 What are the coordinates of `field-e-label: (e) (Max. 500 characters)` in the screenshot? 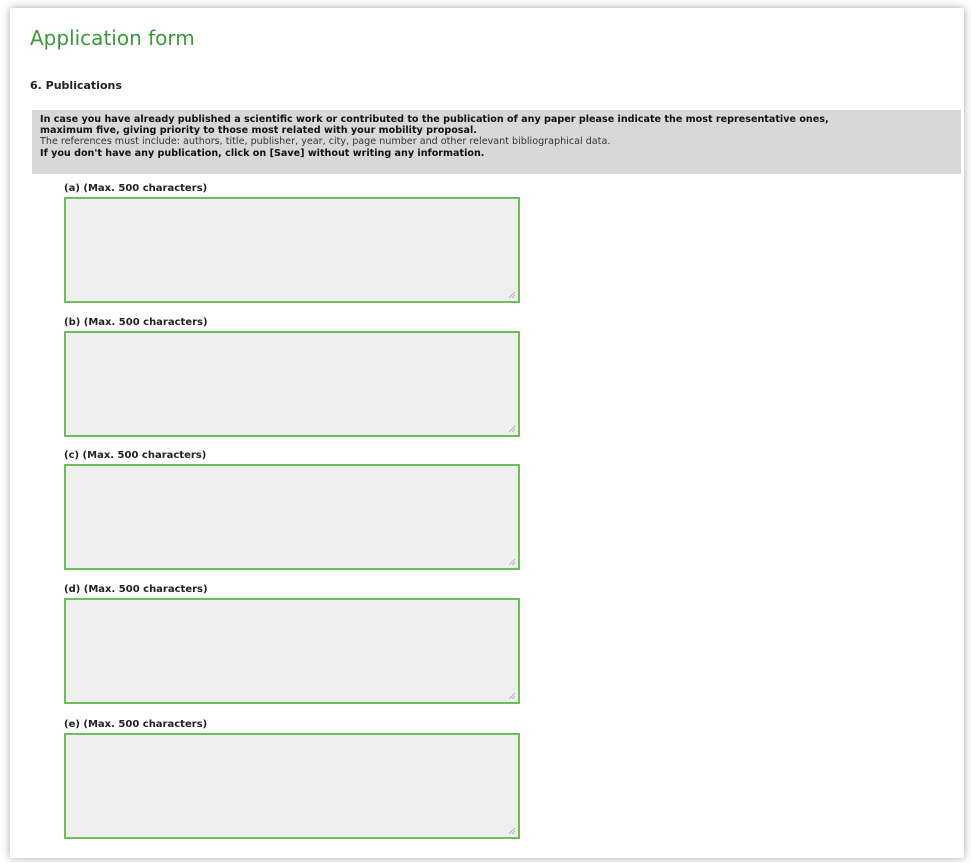 It's located at (136, 724).